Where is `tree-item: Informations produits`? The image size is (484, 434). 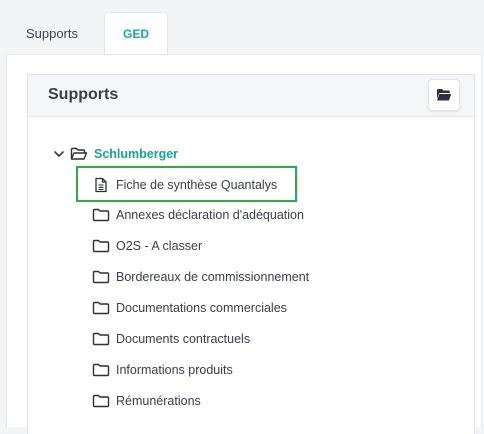 tree-item: Informations produits is located at coordinates (162, 370).